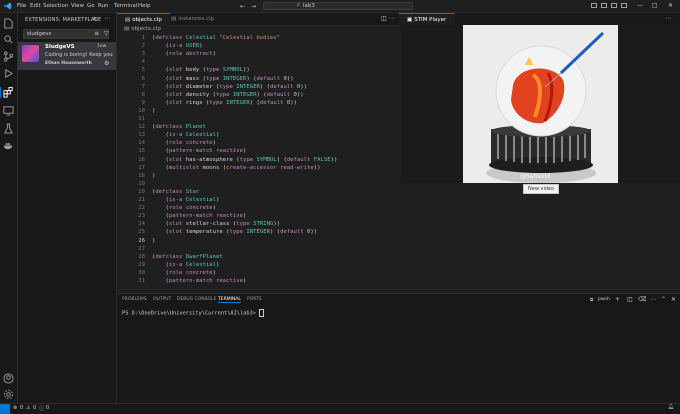 This screenshot has width=680, height=414. What do you see at coordinates (95, 19) in the screenshot?
I see `refresh-icon: ↻` at bounding box center [95, 19].